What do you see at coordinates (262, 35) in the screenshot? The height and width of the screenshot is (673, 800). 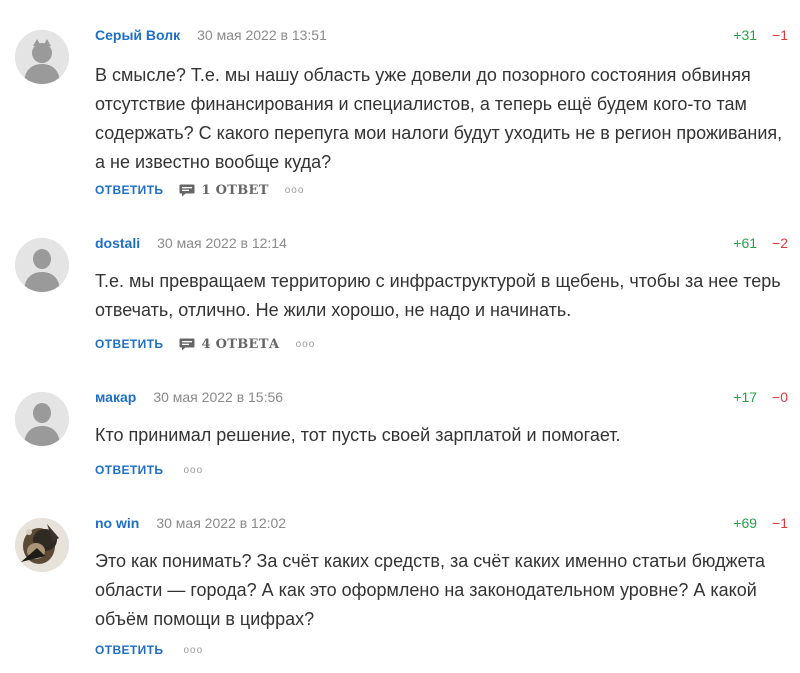 I see `comment-date: 30 мая 2022 в 13:51` at bounding box center [262, 35].